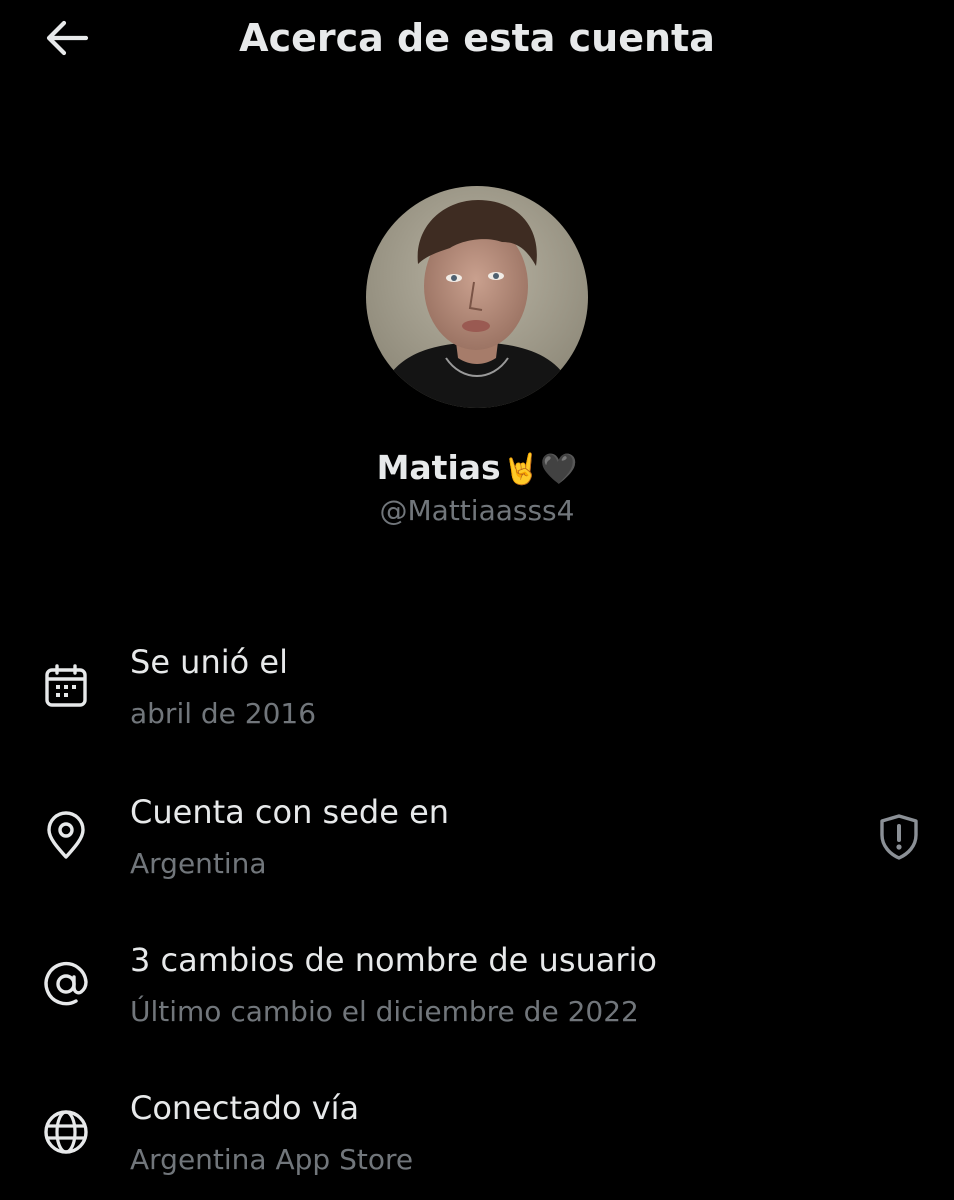 This screenshot has width=954, height=1200. I want to click on at-sign-icon, so click(66, 984).